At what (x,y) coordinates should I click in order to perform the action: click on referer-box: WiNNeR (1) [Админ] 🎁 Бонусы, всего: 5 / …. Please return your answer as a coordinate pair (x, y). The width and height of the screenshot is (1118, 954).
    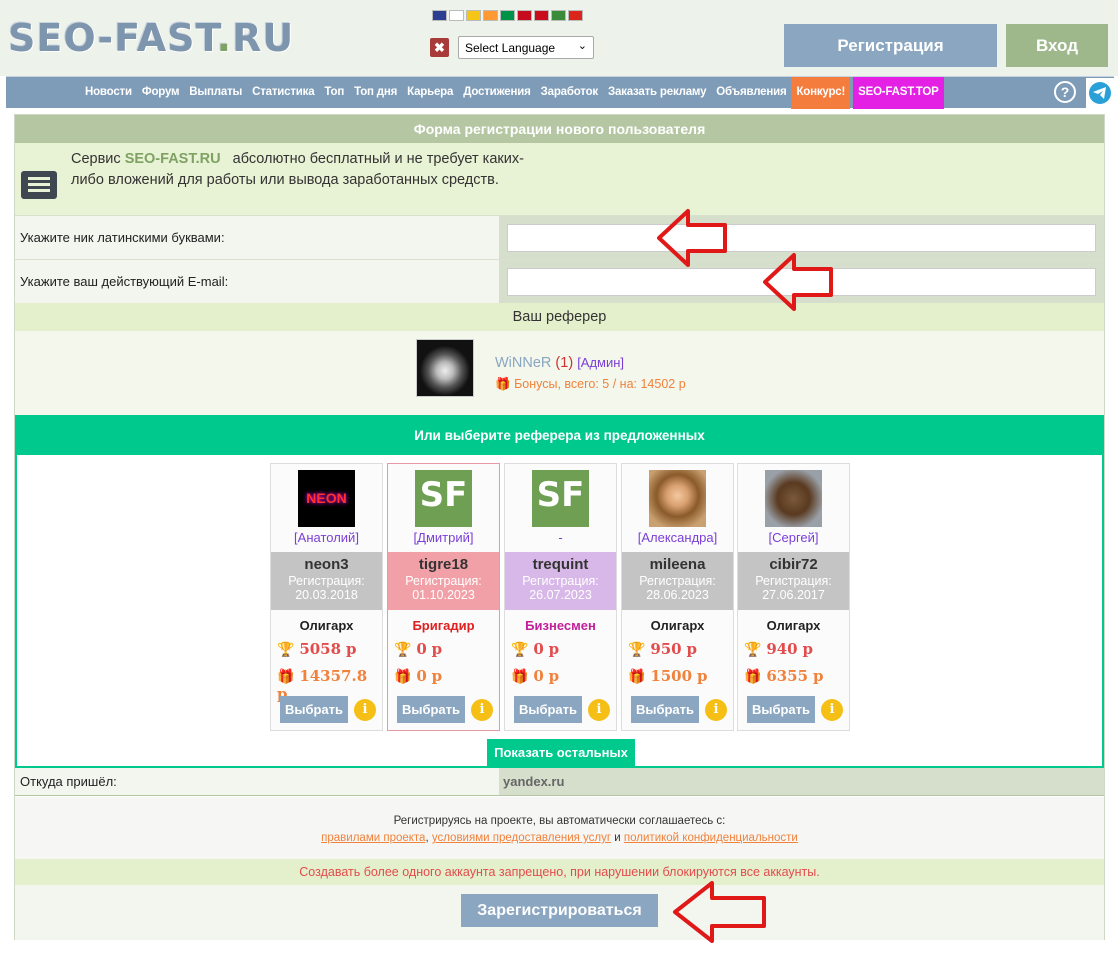
    Looking at the image, I should click on (559, 373).